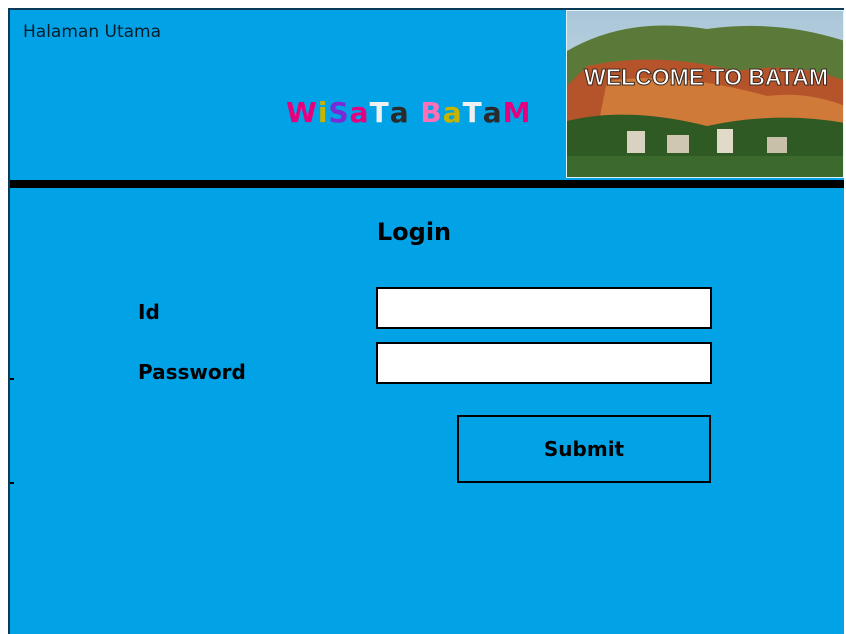  What do you see at coordinates (339, 112) in the screenshot?
I see `logo-letter: S` at bounding box center [339, 112].